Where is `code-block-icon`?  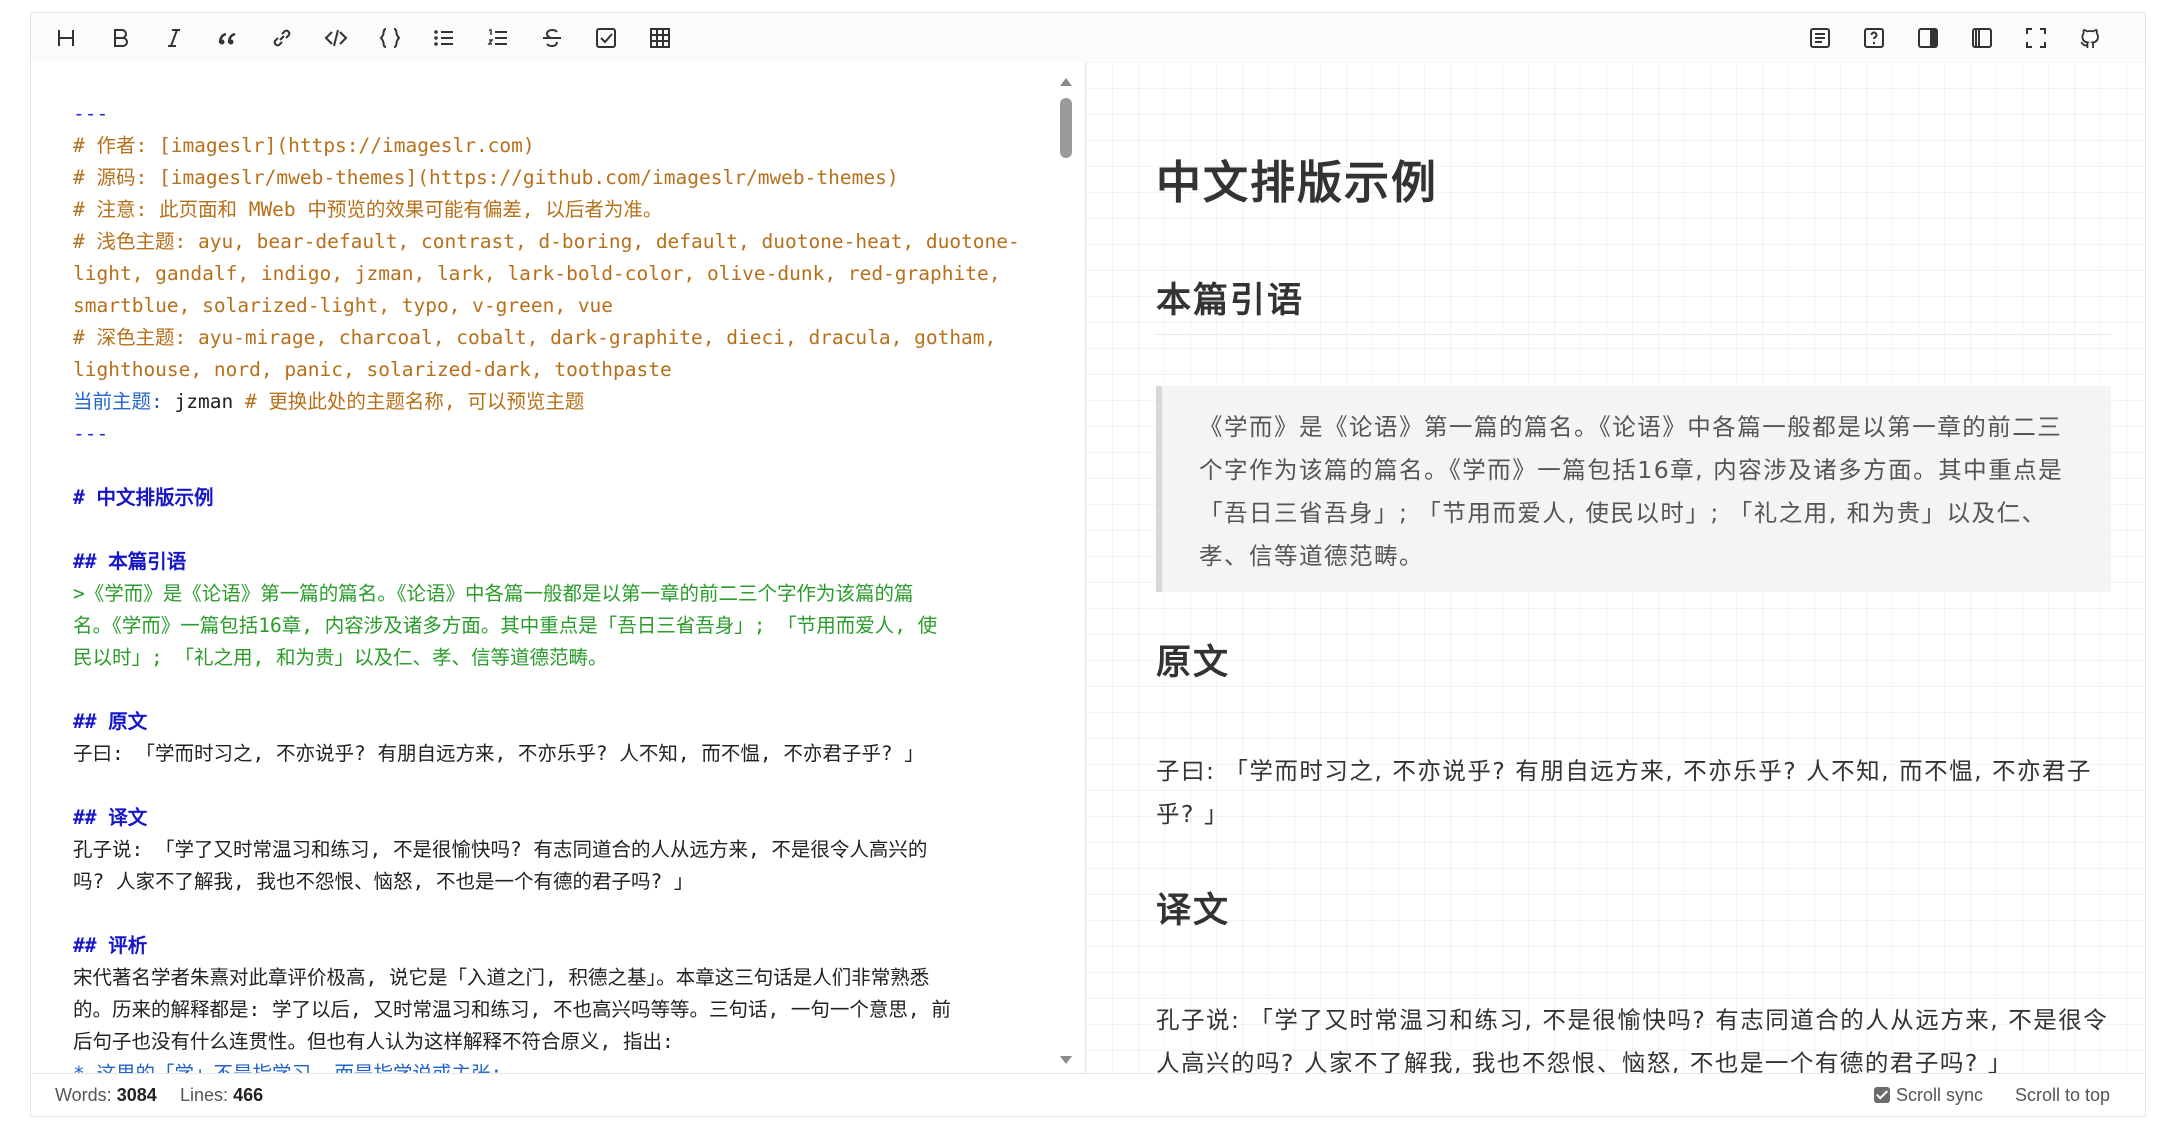
code-block-icon is located at coordinates (390, 38).